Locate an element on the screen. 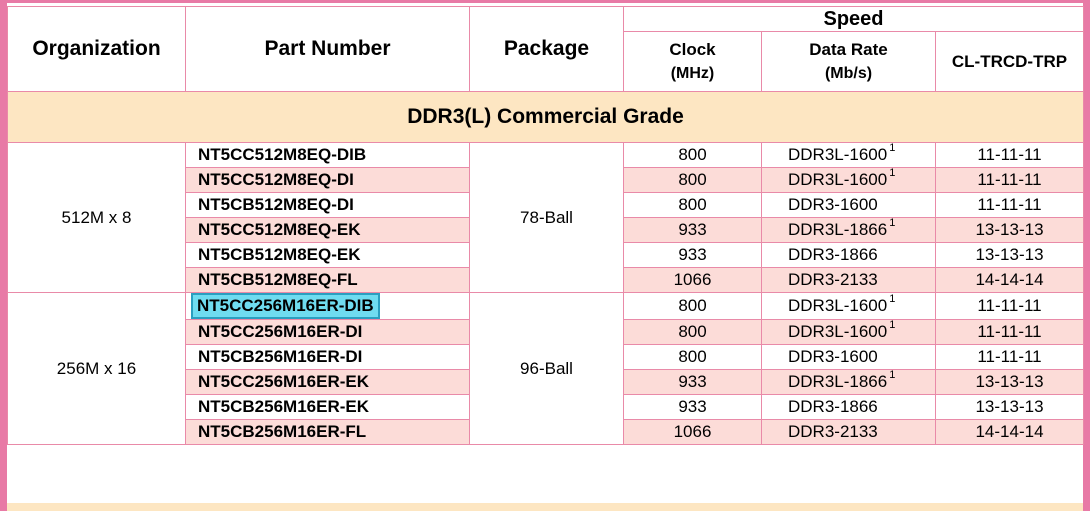 The image size is (1090, 511). part-number-cell: NT5CC256M16ER-DI is located at coordinates (327, 332).